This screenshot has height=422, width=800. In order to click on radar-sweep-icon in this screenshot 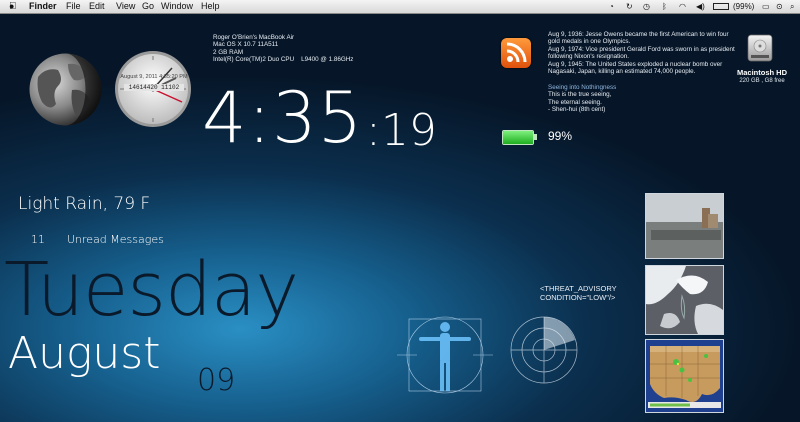, I will do `click(544, 348)`.